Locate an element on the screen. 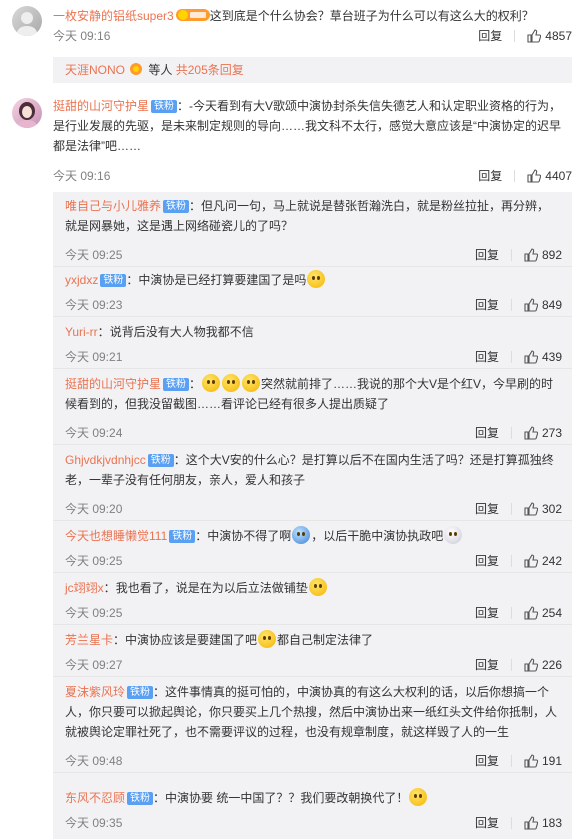 The image size is (582, 839). comment-username: 挺甜的山河守护星 is located at coordinates (101, 106).